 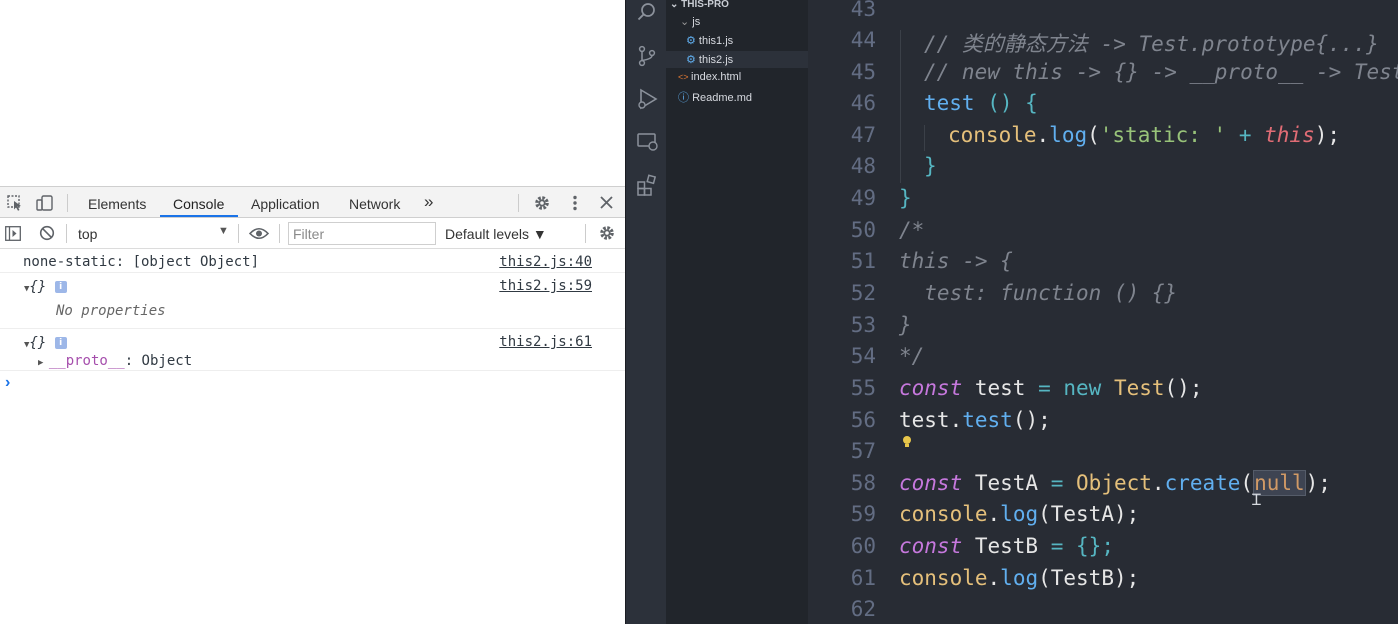 I want to click on line-number: 46, so click(x=863, y=103).